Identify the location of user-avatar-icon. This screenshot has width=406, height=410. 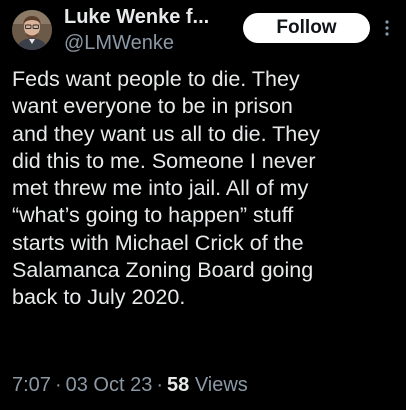
(32, 30).